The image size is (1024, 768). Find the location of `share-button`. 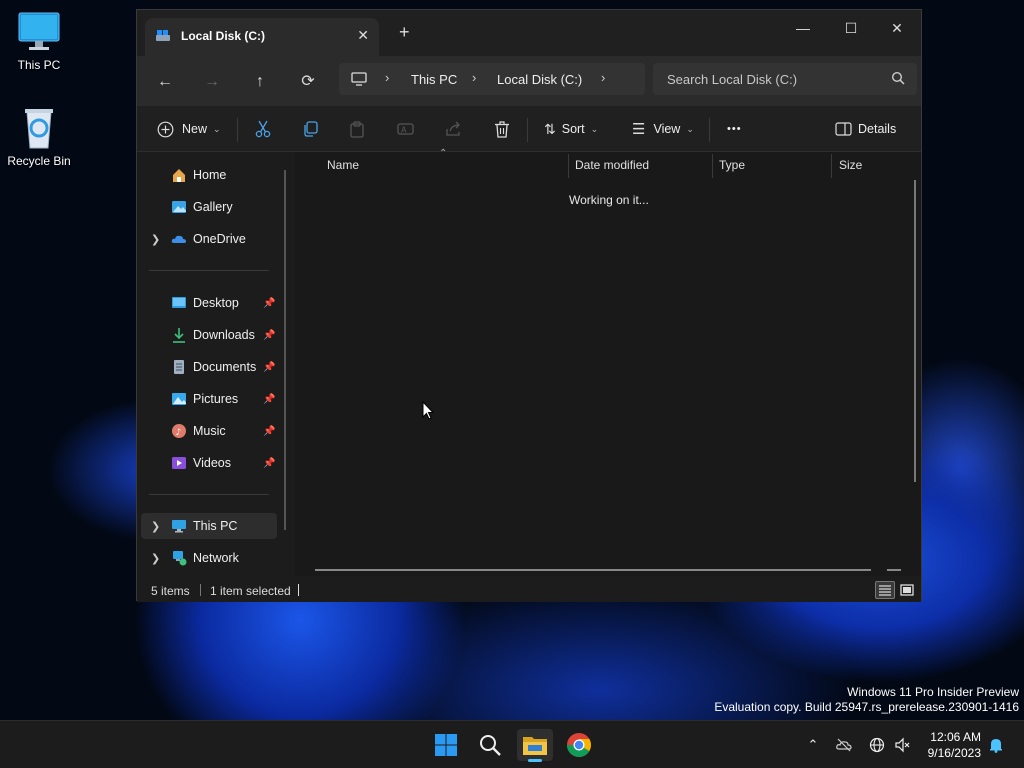

share-button is located at coordinates (453, 129).